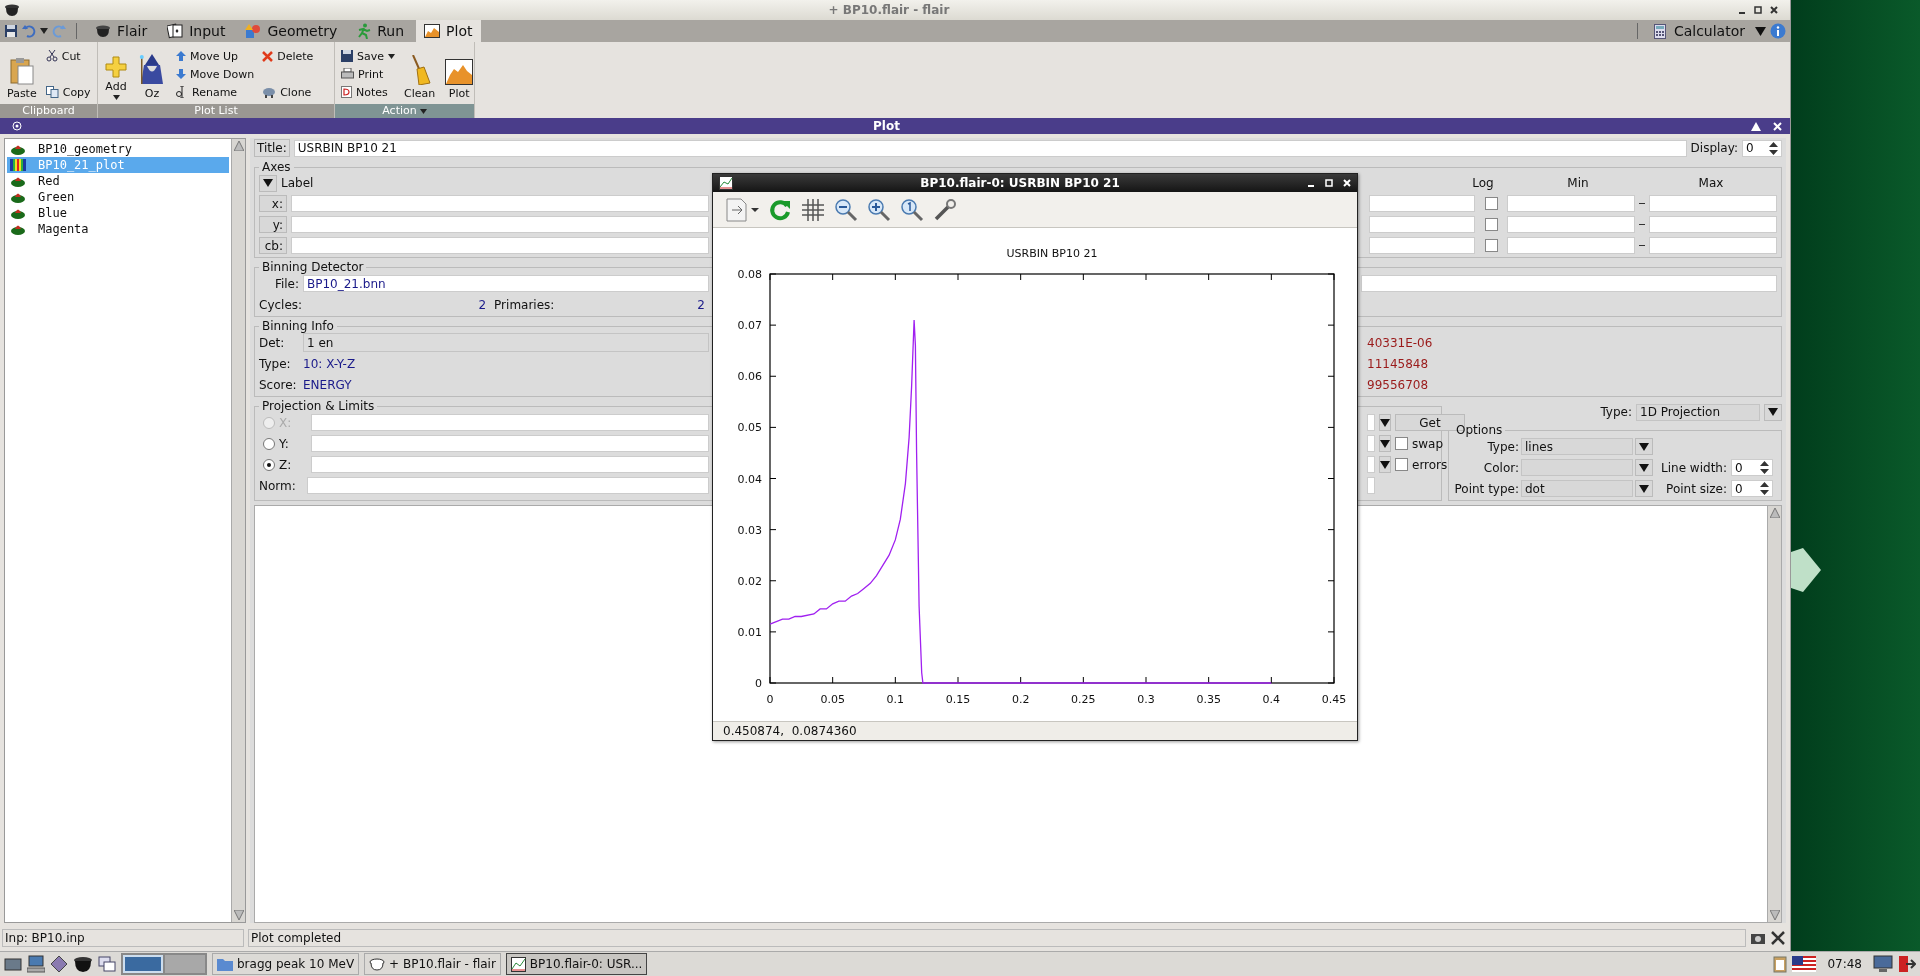  Describe the element at coordinates (215, 74) in the screenshot. I see `move-down-button: Move Down` at that location.